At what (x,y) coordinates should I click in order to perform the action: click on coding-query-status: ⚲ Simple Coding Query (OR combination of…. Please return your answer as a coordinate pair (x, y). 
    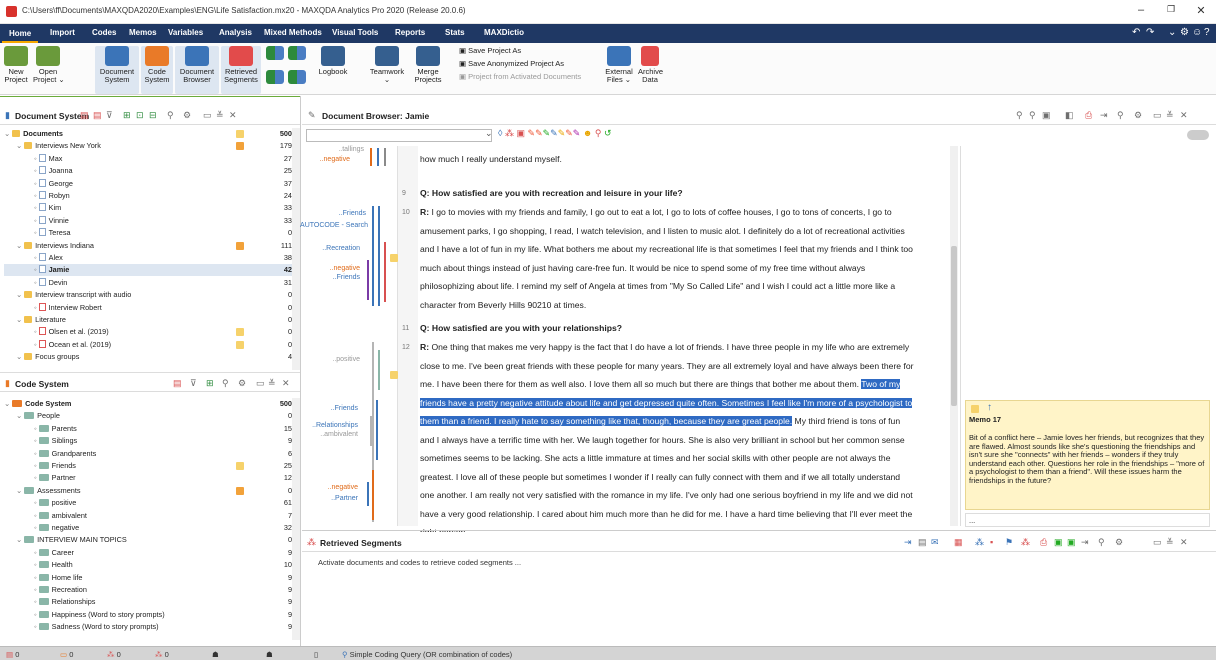
    Looking at the image, I should click on (427, 654).